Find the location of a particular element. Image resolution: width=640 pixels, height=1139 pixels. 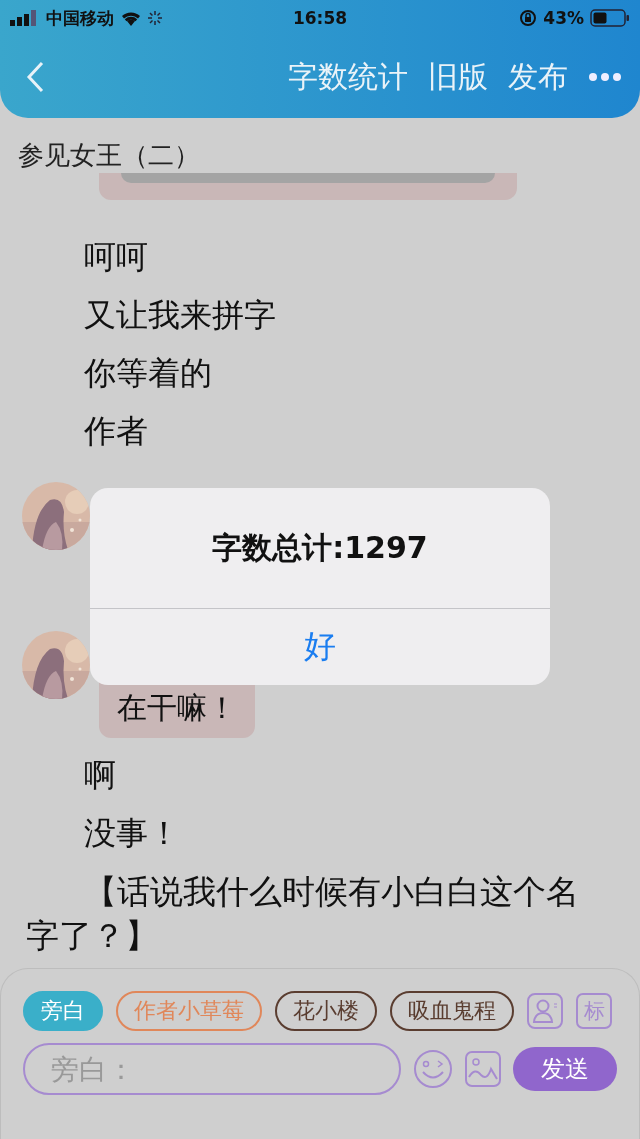

nav-action: 旧版 is located at coordinates (458, 77).